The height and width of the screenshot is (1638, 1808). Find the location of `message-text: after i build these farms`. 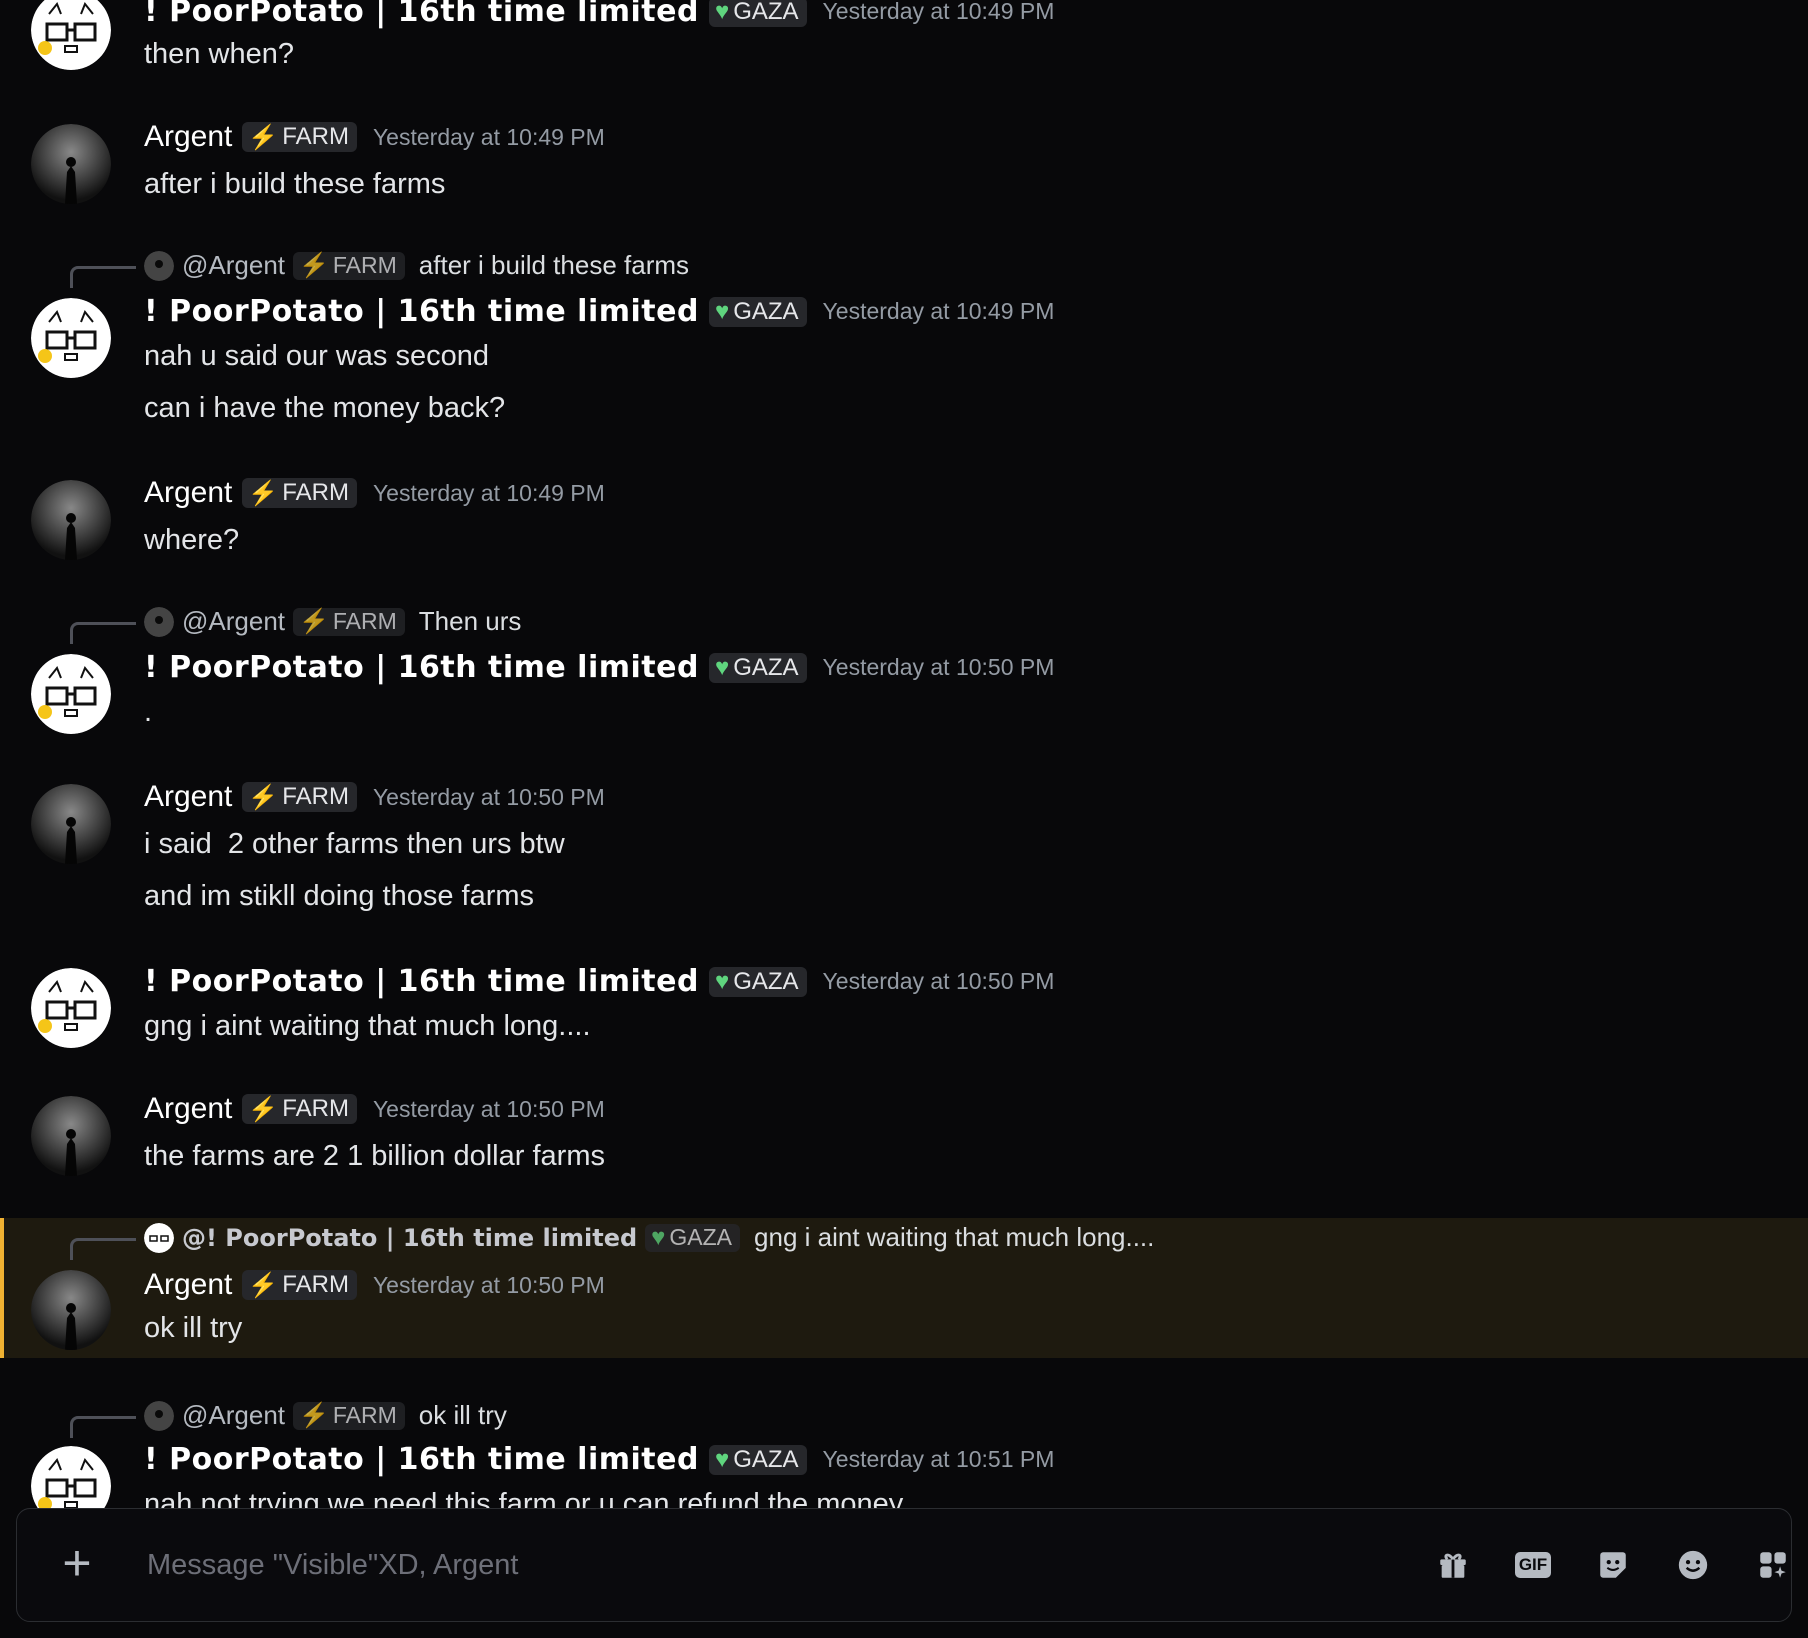

message-text: after i build these farms is located at coordinates (295, 184).